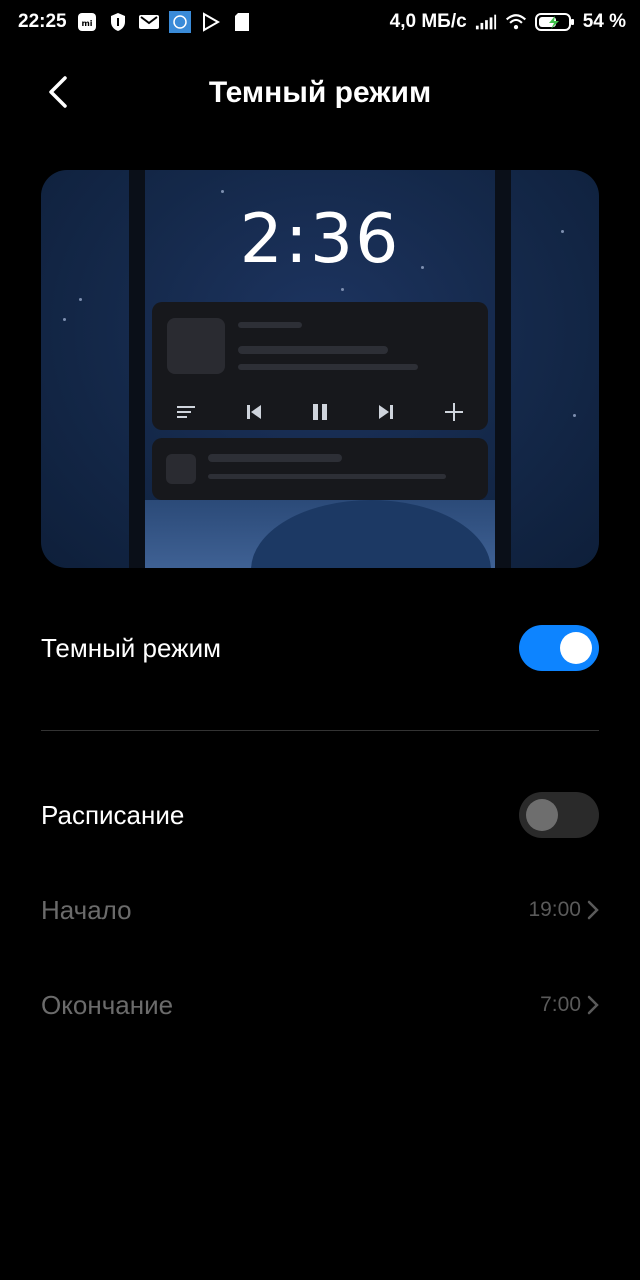  Describe the element at coordinates (179, 22) in the screenshot. I see `app-icon` at that location.